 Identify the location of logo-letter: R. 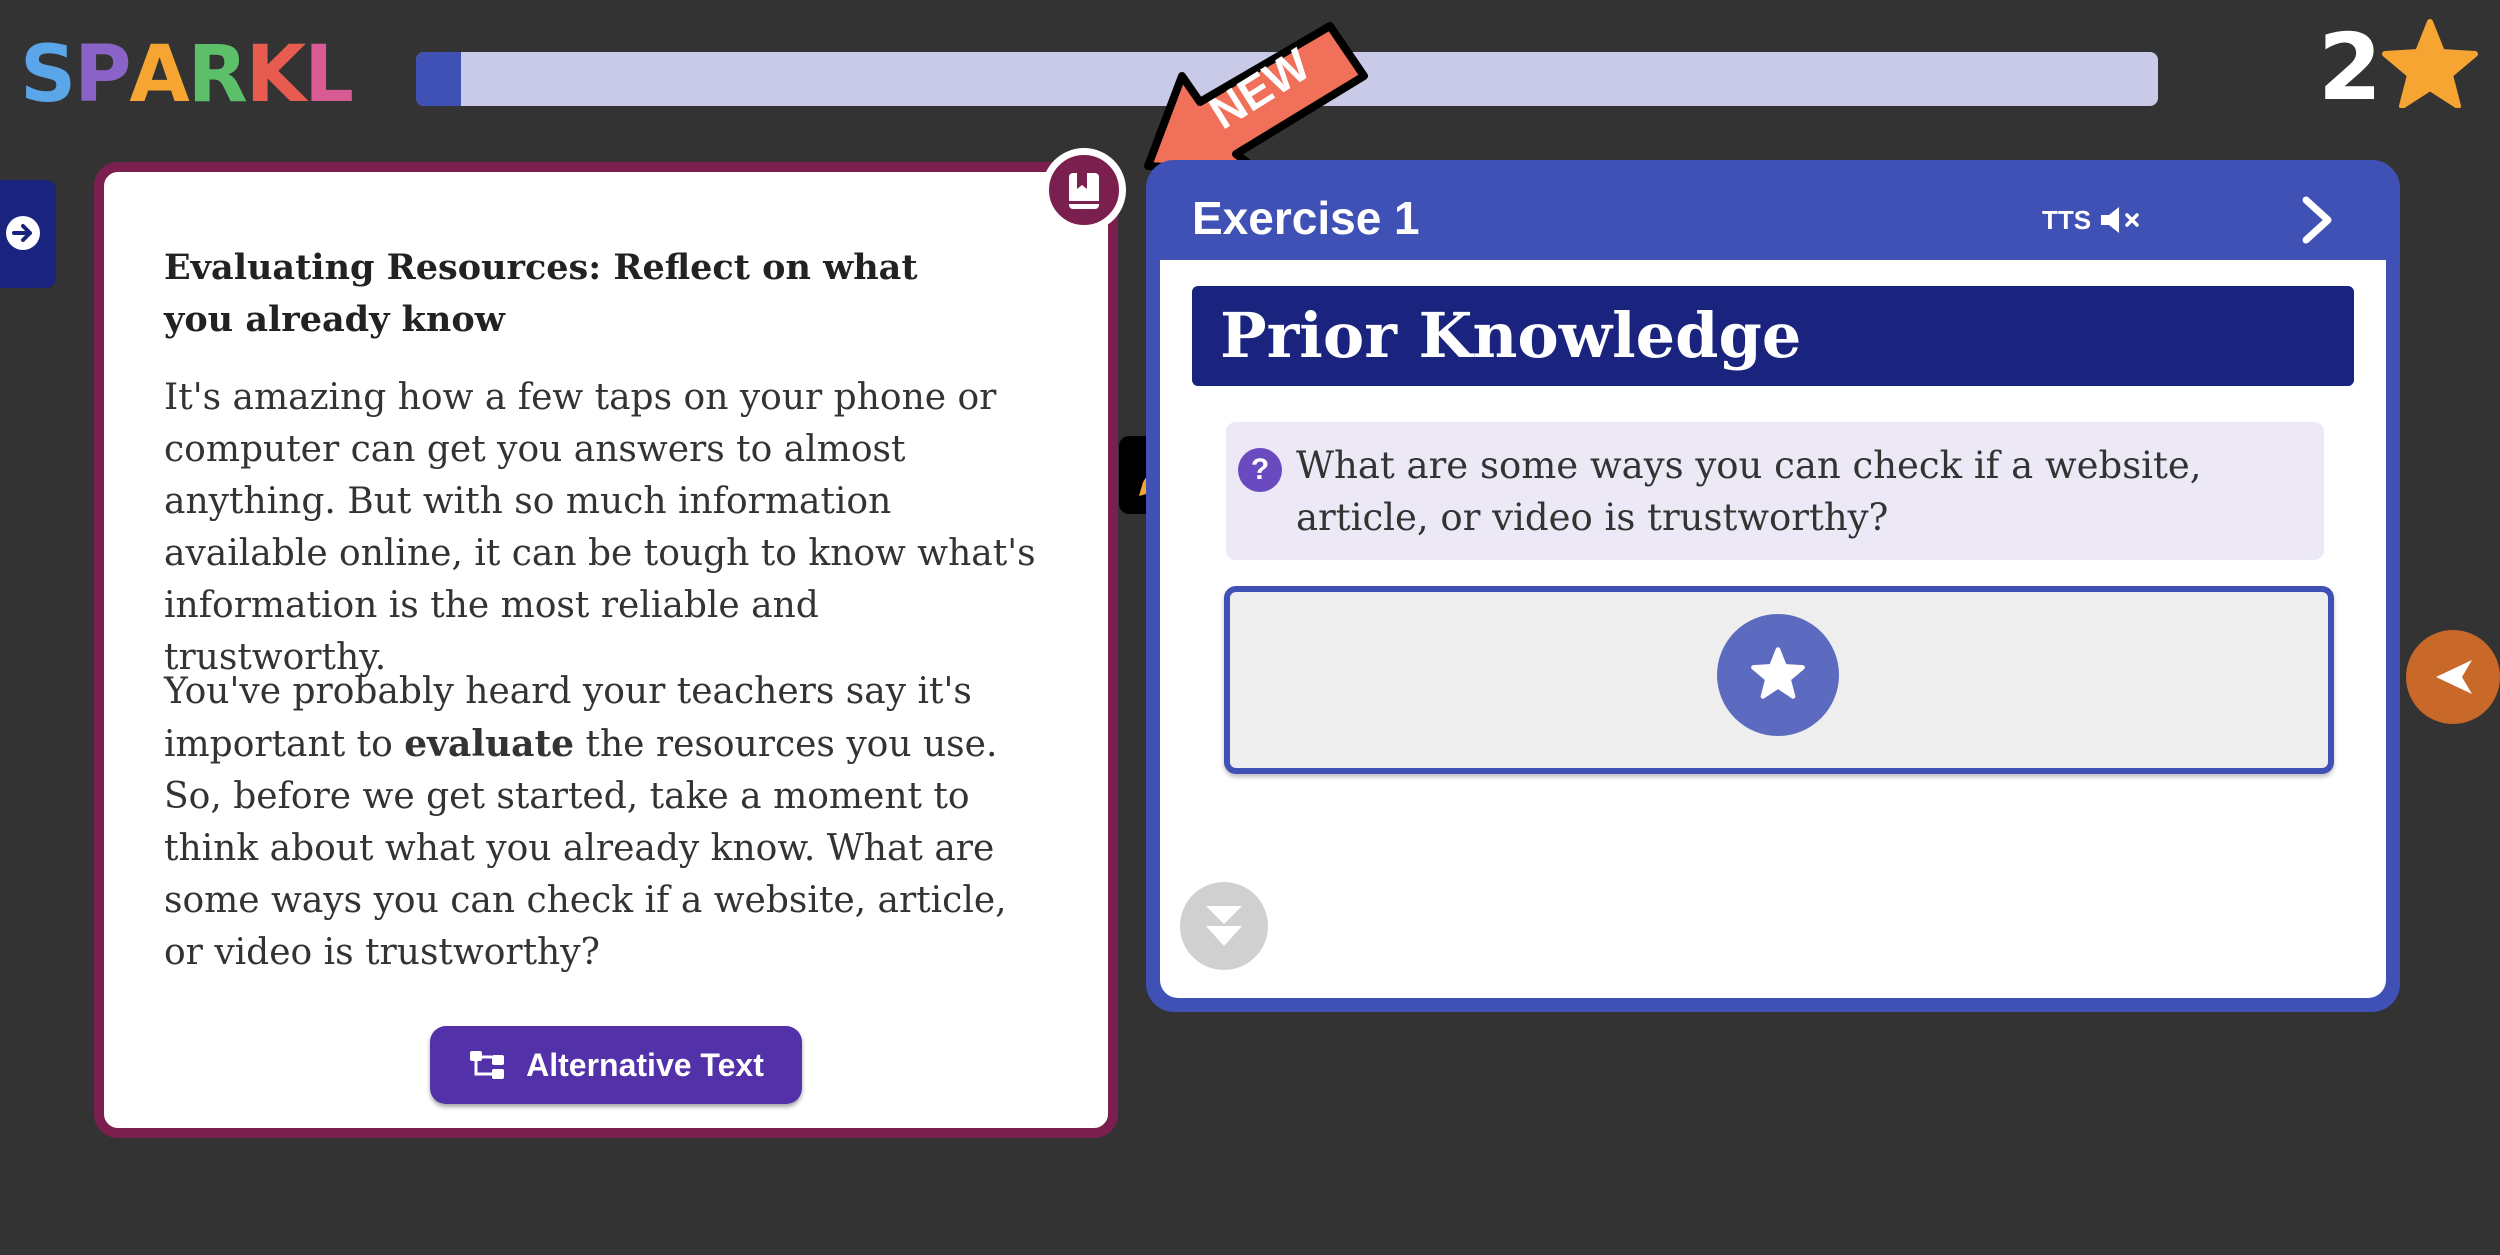
(217, 75).